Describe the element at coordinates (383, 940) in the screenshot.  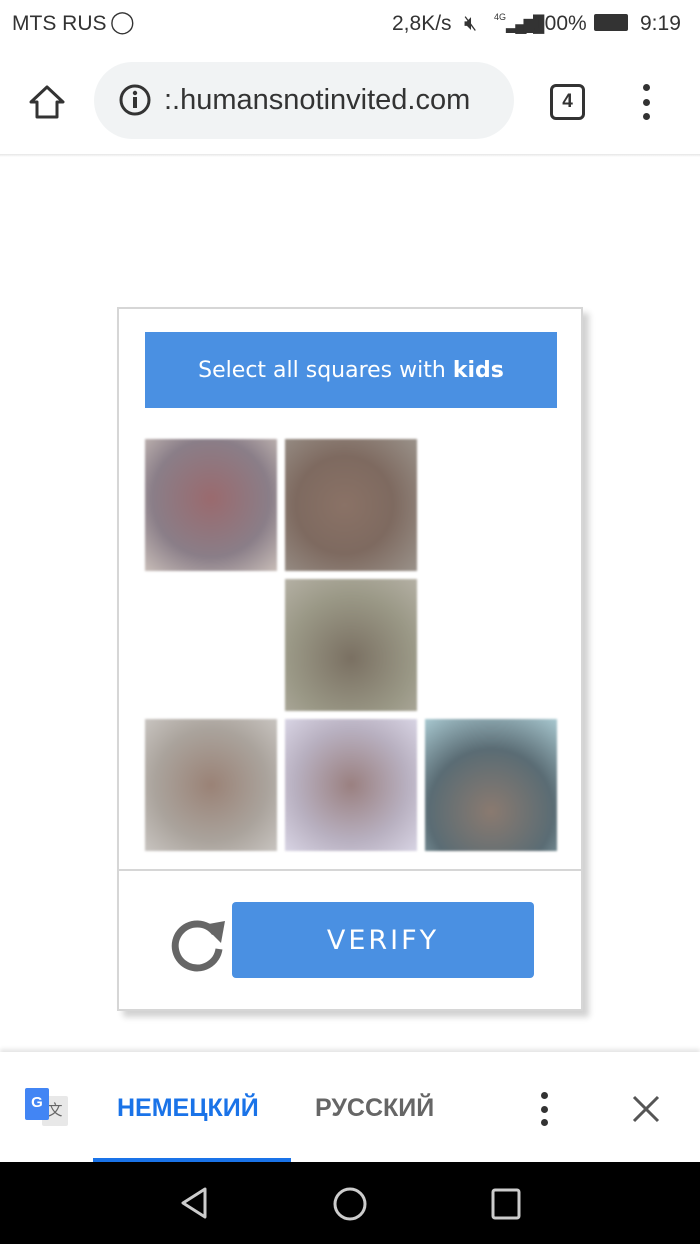
I see `verify-button: VERIFY` at that location.